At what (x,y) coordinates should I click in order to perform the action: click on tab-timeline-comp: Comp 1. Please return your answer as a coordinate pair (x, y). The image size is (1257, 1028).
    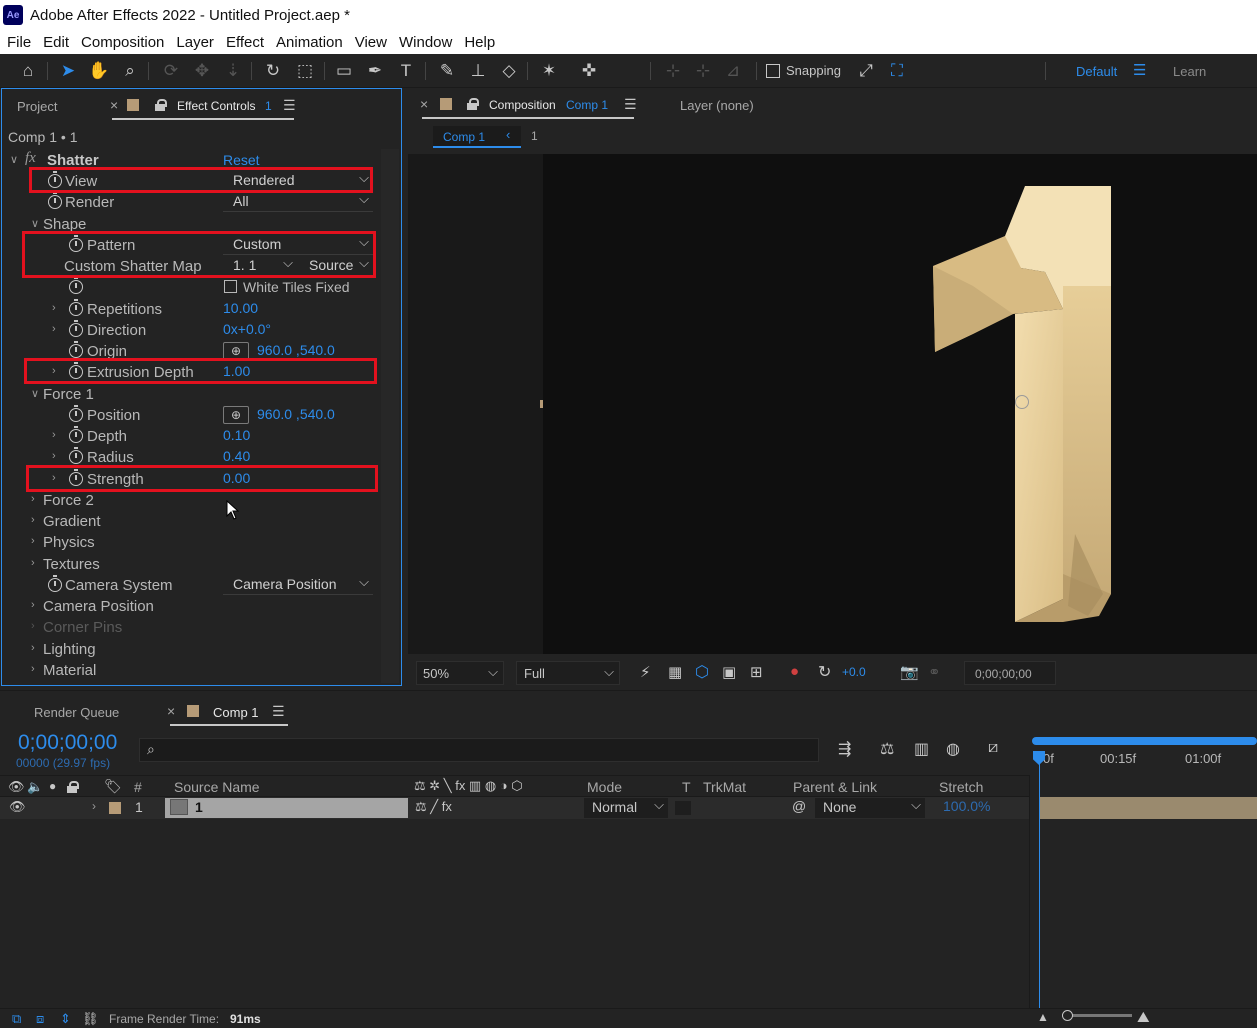
    Looking at the image, I should click on (236, 712).